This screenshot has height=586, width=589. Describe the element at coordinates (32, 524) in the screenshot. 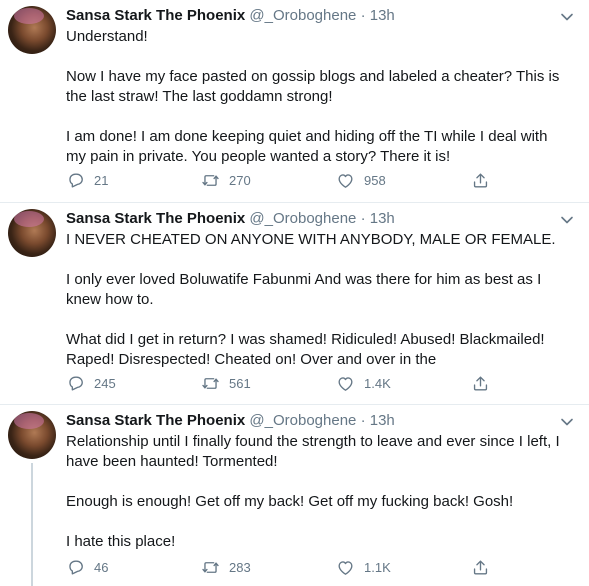

I see `thread-line` at that location.